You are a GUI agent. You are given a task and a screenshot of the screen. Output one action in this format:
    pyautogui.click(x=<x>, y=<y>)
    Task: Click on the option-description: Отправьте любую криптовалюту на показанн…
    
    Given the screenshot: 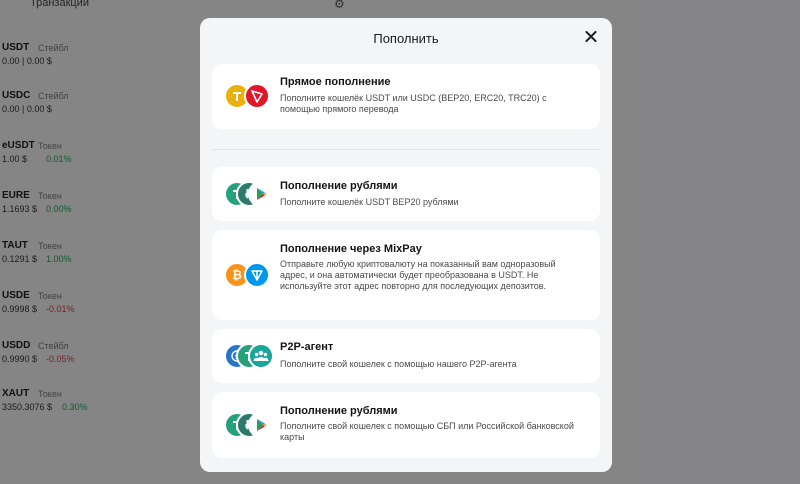 What is the action you would take?
    pyautogui.click(x=418, y=275)
    